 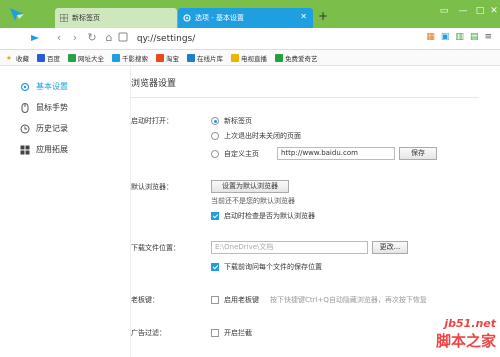 What do you see at coordinates (336, 153) in the screenshot?
I see `homepage-input: http://www.baidu.com` at bounding box center [336, 153].